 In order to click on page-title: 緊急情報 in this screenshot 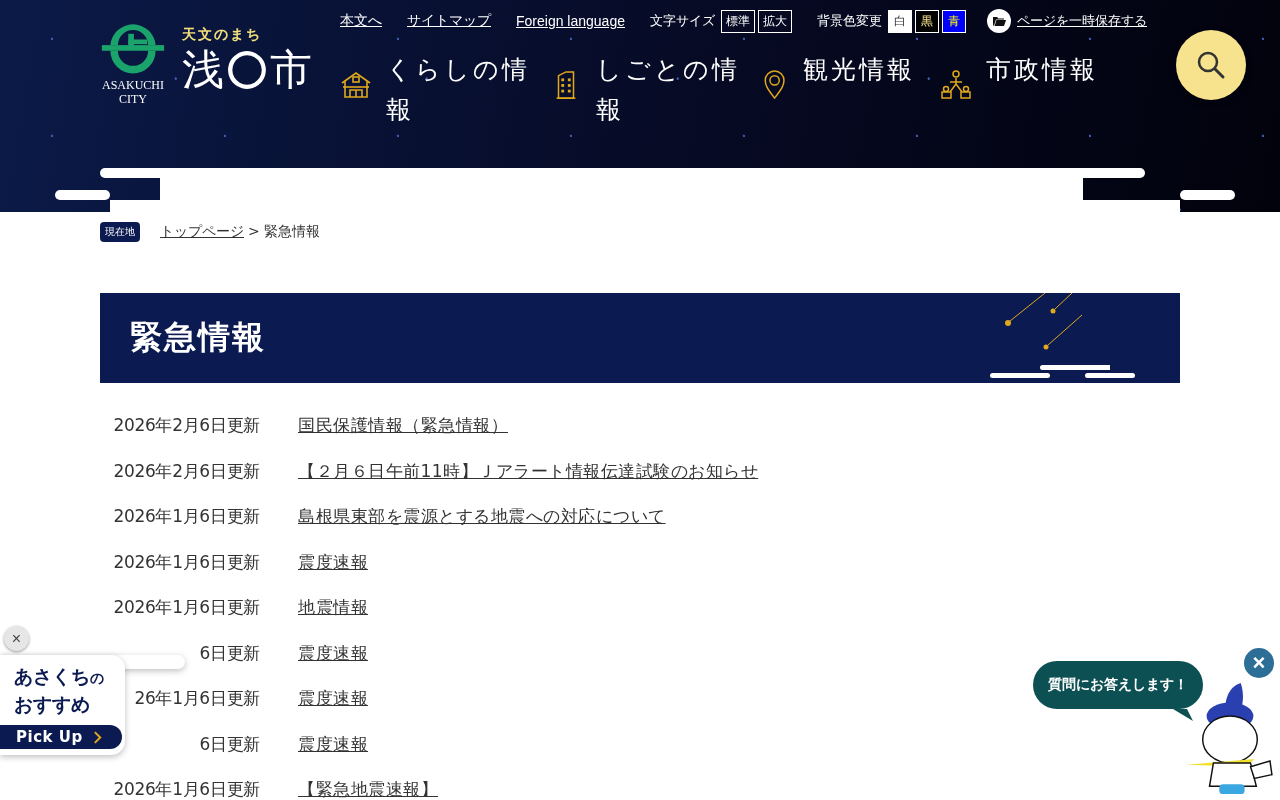, I will do `click(198, 337)`.